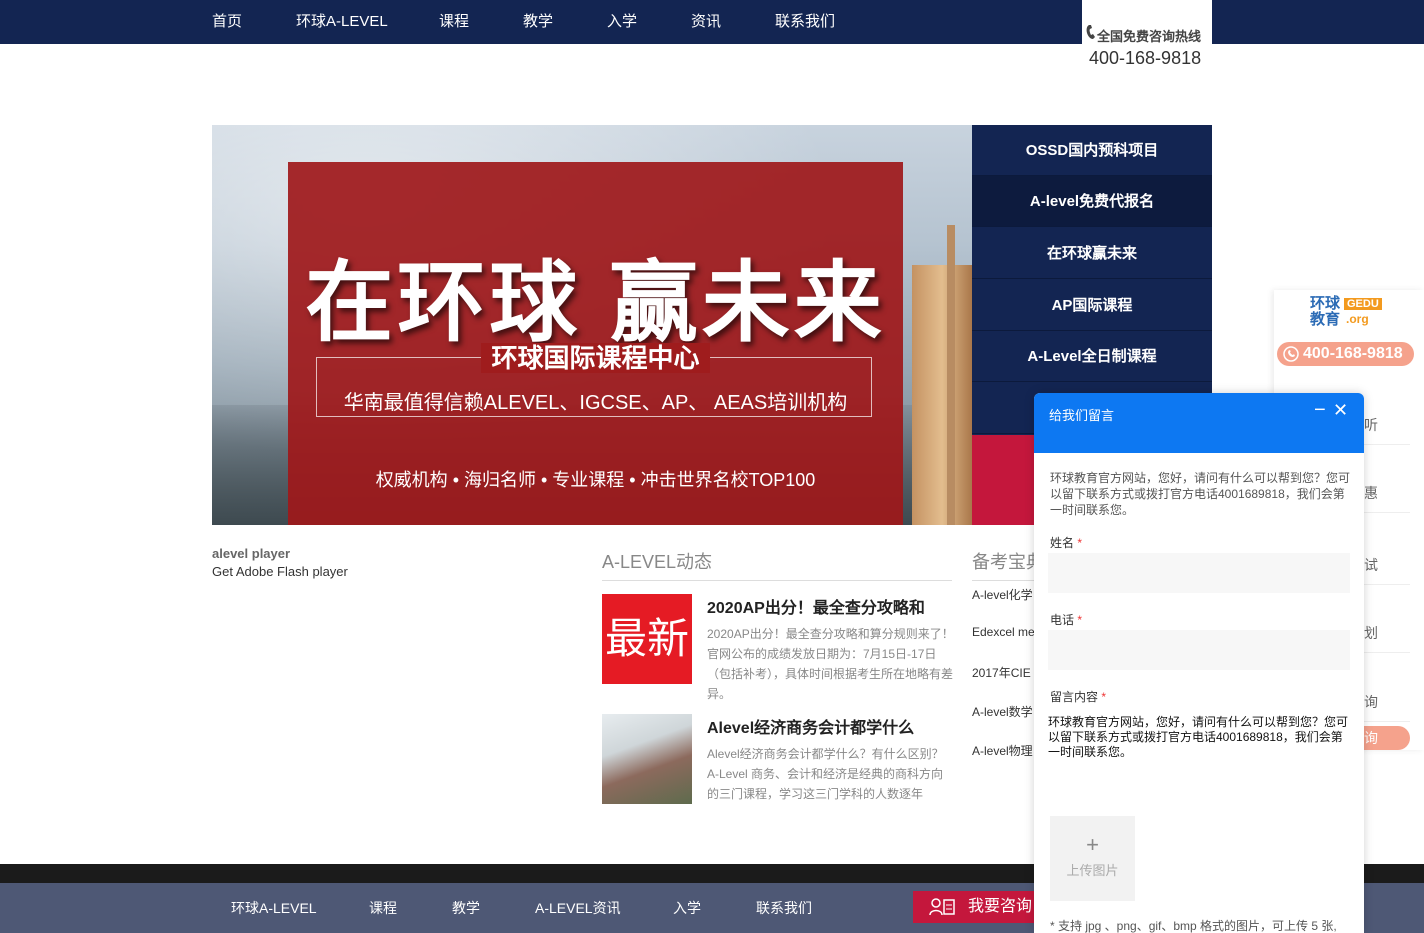  I want to click on float-item: 询, so click(1387, 707).